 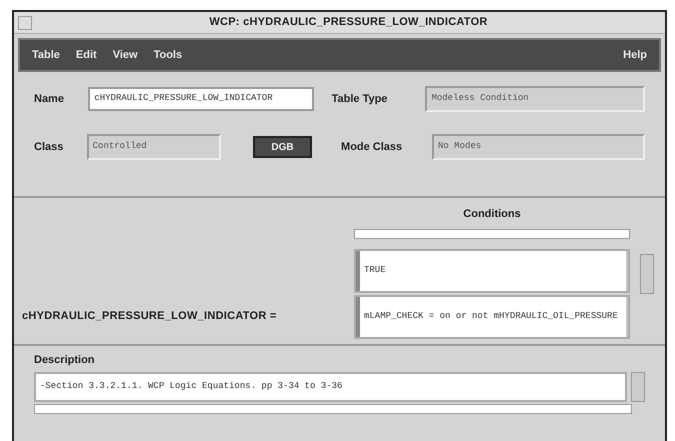 What do you see at coordinates (154, 147) in the screenshot?
I see `class-field: Controlled` at bounding box center [154, 147].